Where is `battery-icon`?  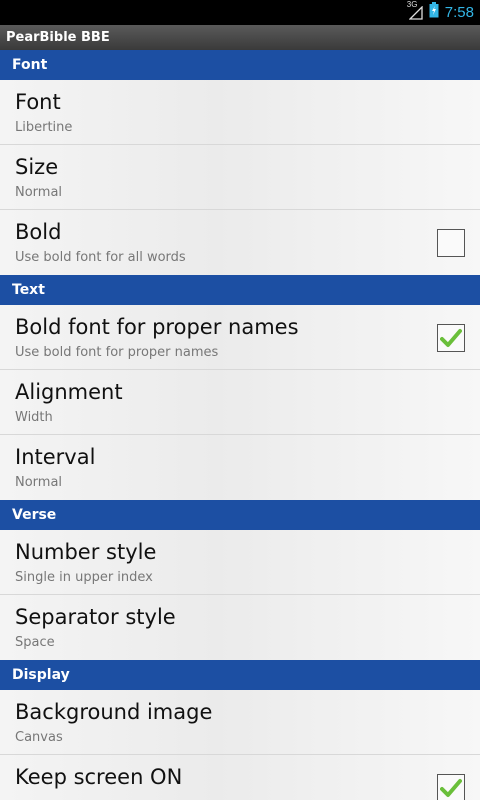 battery-icon is located at coordinates (434, 12).